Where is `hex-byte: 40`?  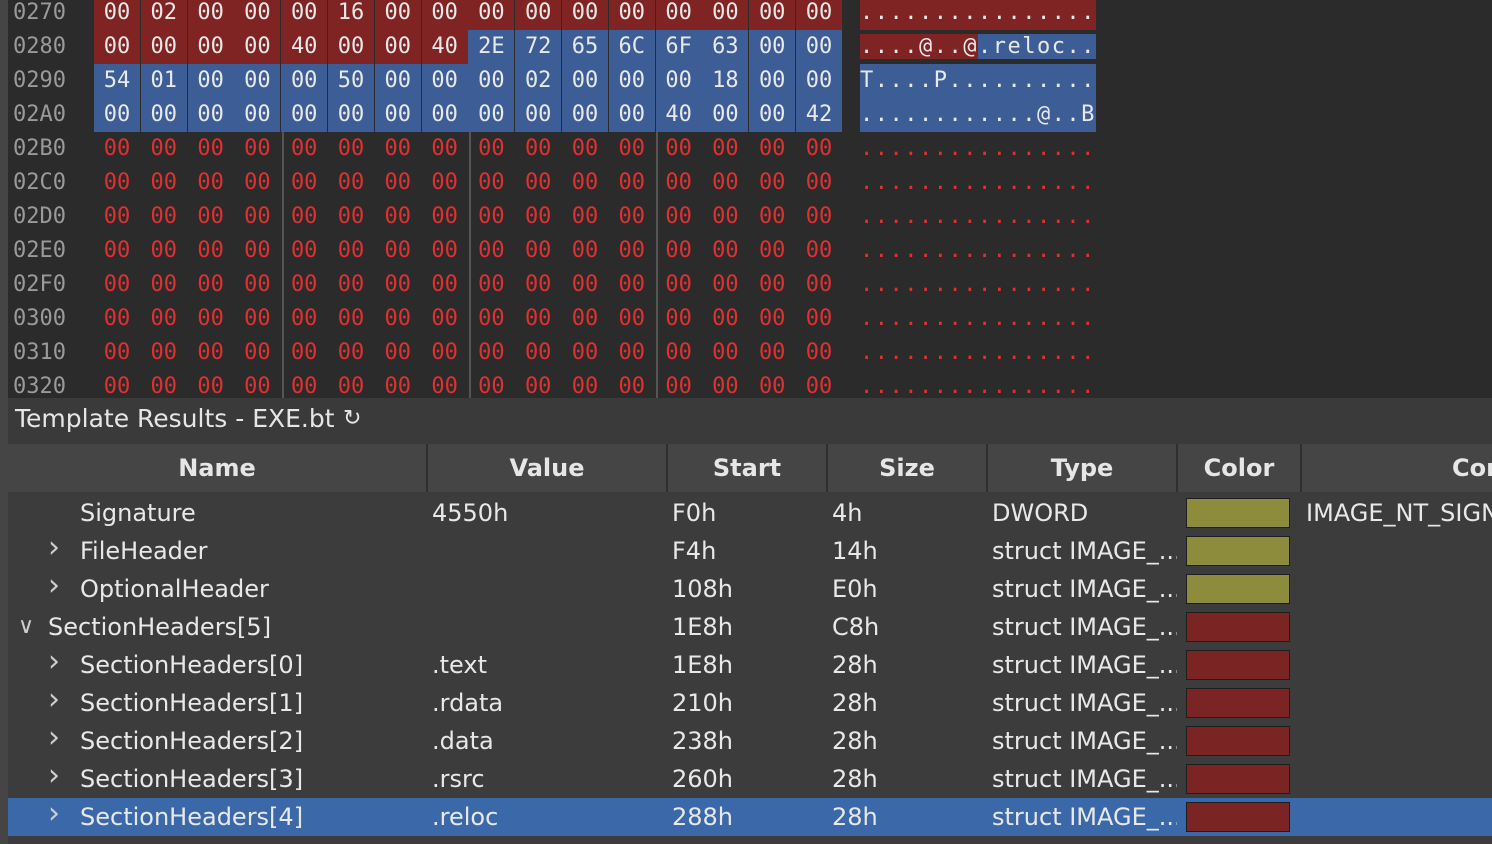 hex-byte: 40 is located at coordinates (678, 115).